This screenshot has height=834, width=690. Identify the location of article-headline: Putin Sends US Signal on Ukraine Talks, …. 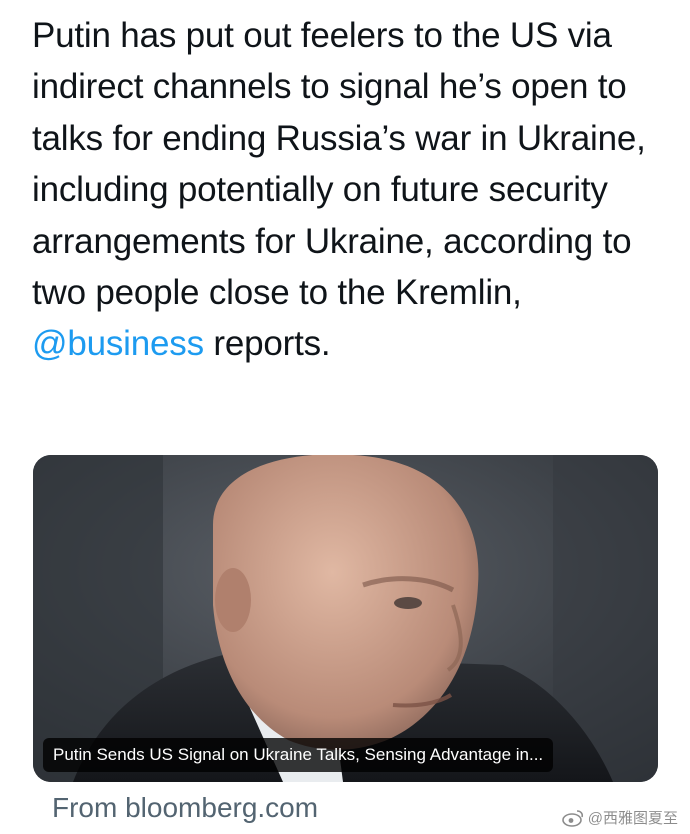
(298, 755).